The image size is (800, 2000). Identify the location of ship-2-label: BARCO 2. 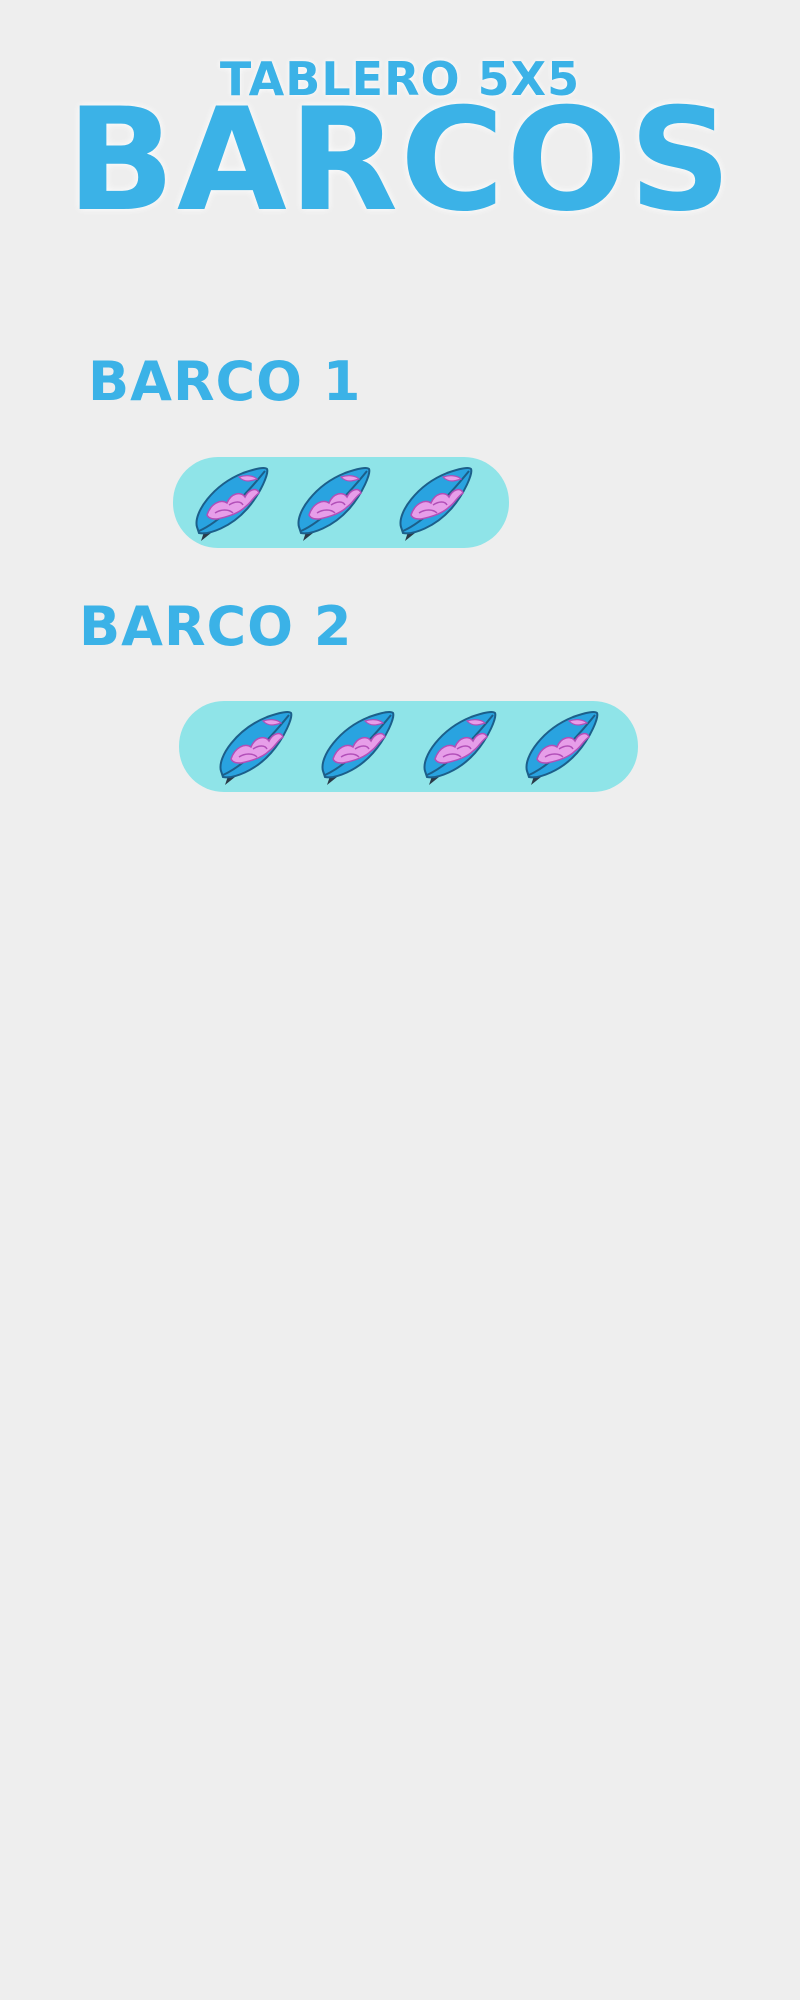
(216, 626).